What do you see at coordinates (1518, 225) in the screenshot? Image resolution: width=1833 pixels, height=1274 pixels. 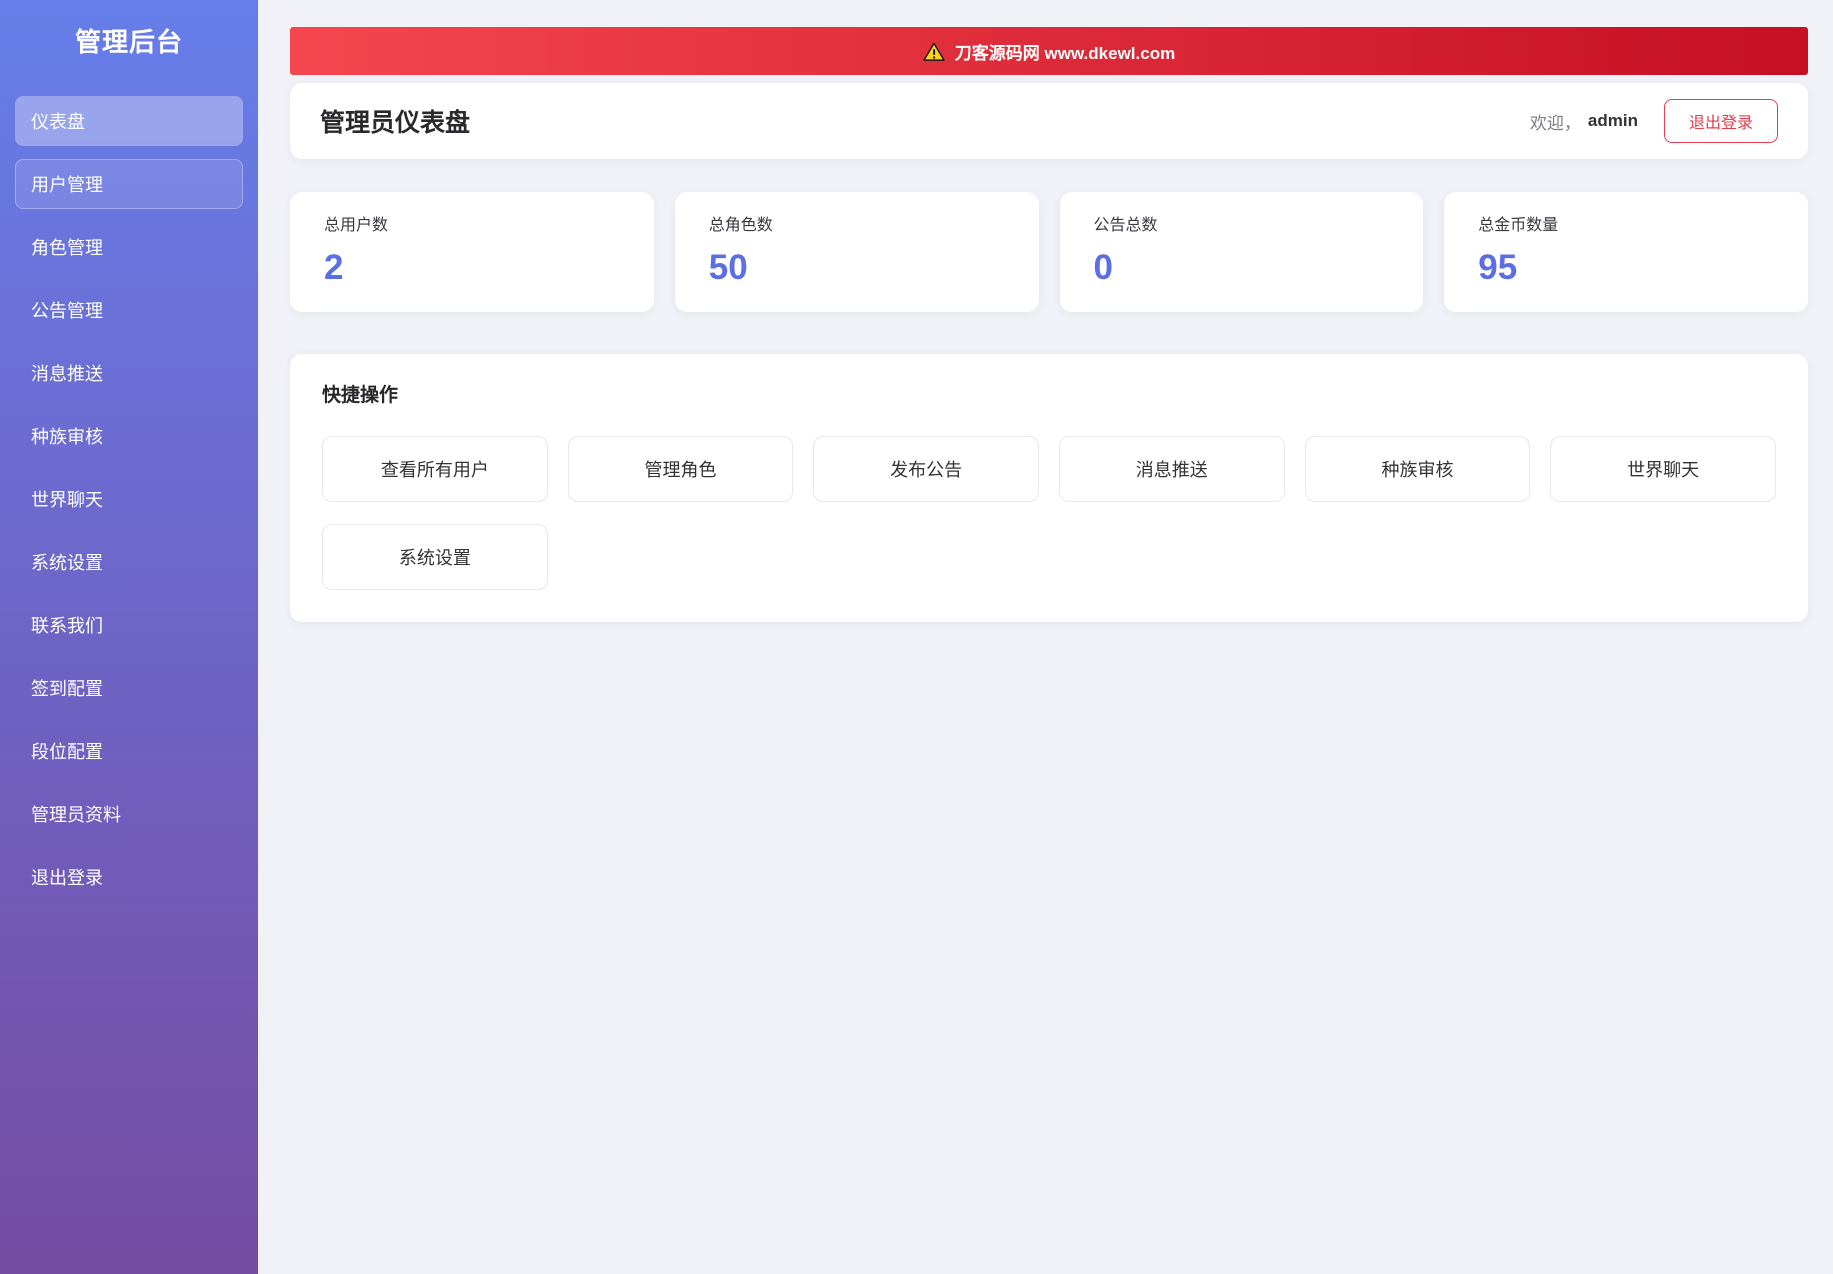 I see `stat-label: 总金币数量` at bounding box center [1518, 225].